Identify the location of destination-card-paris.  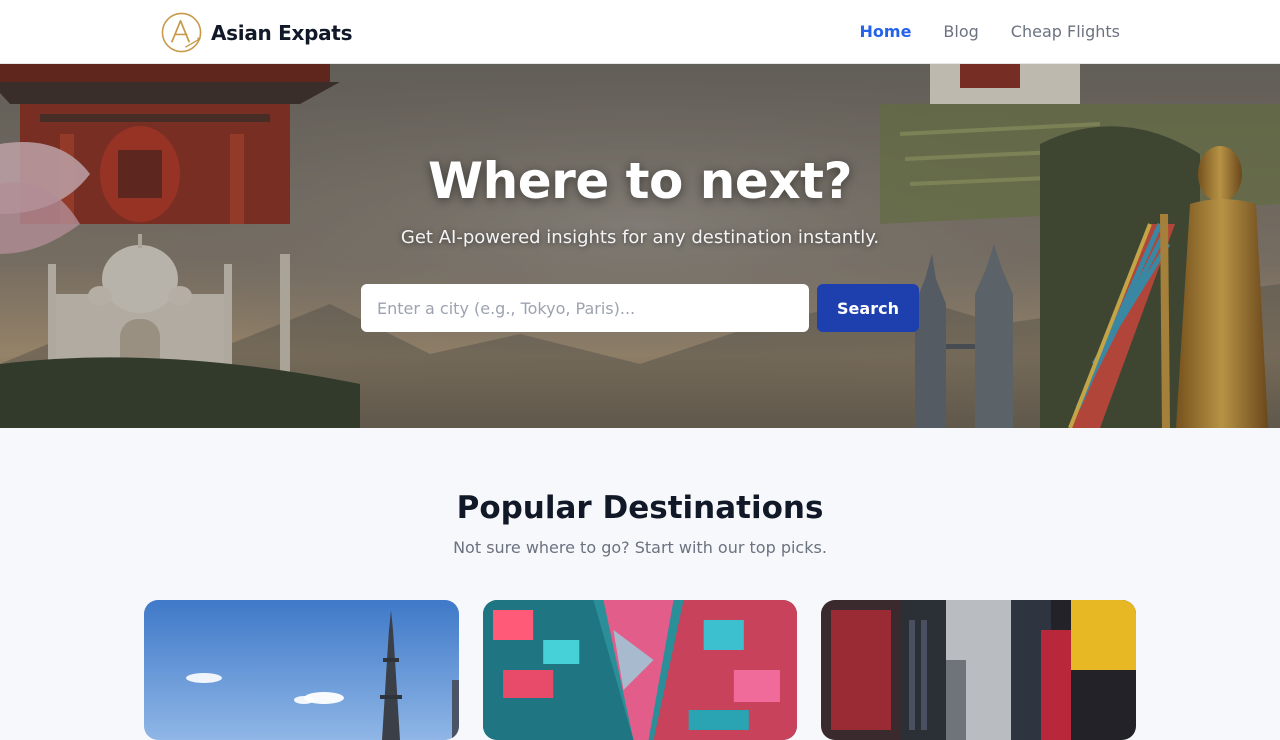
(301, 670).